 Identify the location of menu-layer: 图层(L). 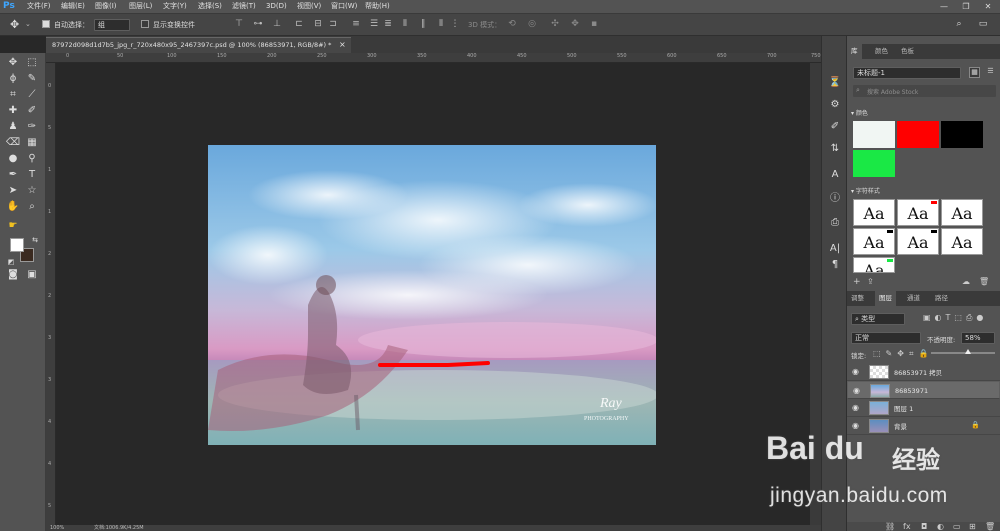
(140, 6).